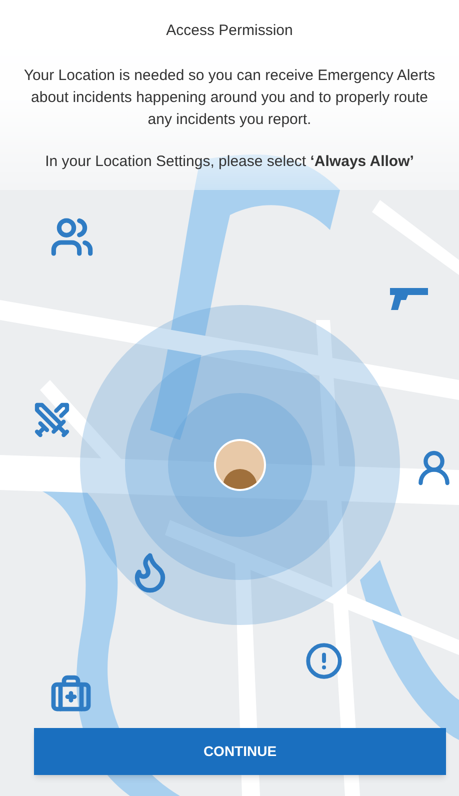 The image size is (459, 796). Describe the element at coordinates (229, 31) in the screenshot. I see `page-title: Access Permission` at that location.